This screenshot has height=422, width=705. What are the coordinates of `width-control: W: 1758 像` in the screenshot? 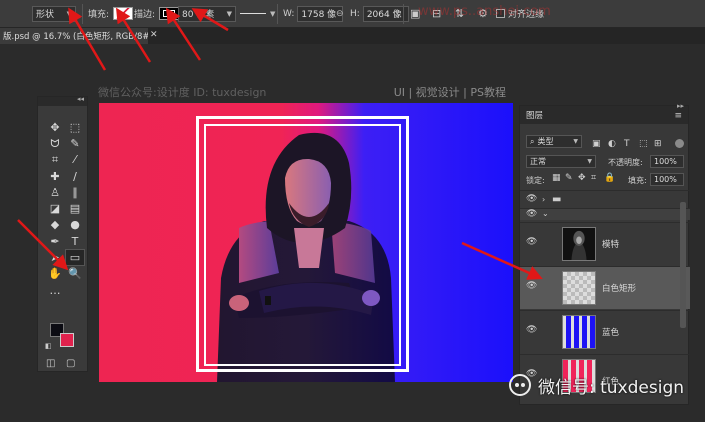 It's located at (313, 13).